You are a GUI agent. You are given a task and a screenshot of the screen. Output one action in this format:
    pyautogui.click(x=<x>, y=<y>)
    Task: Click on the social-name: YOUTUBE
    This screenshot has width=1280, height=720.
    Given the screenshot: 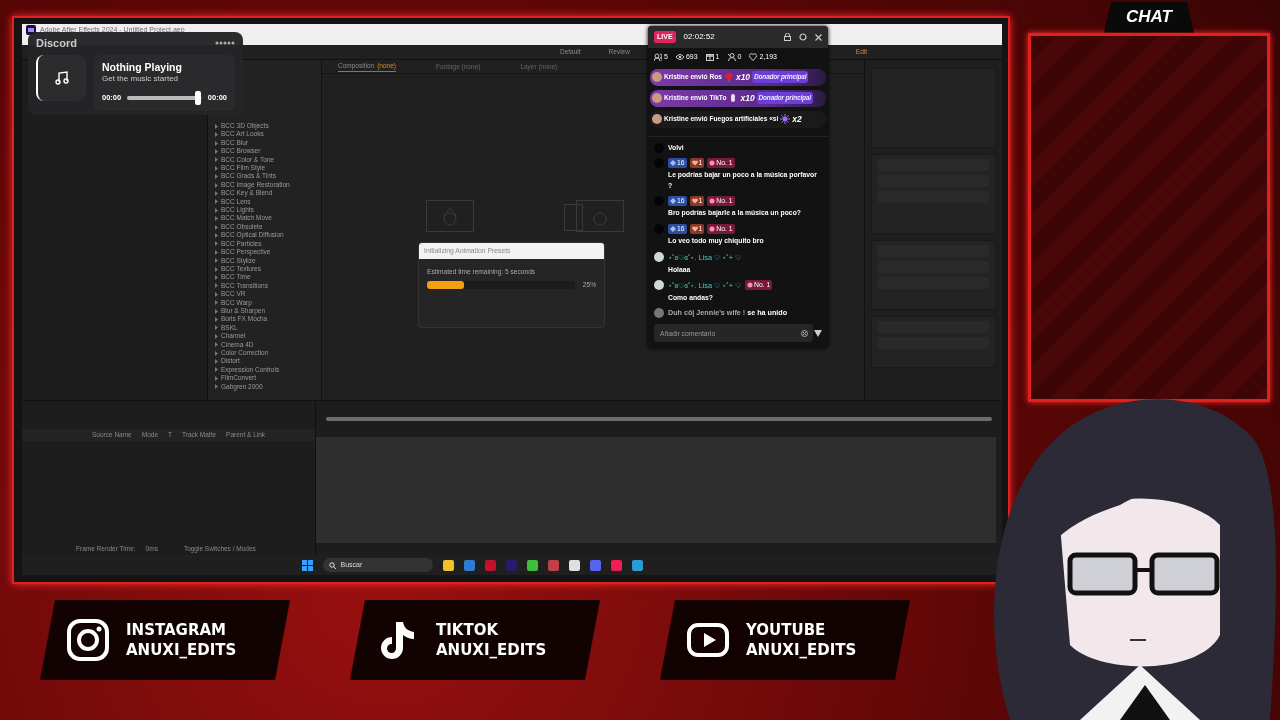 What is the action you would take?
    pyautogui.click(x=786, y=630)
    